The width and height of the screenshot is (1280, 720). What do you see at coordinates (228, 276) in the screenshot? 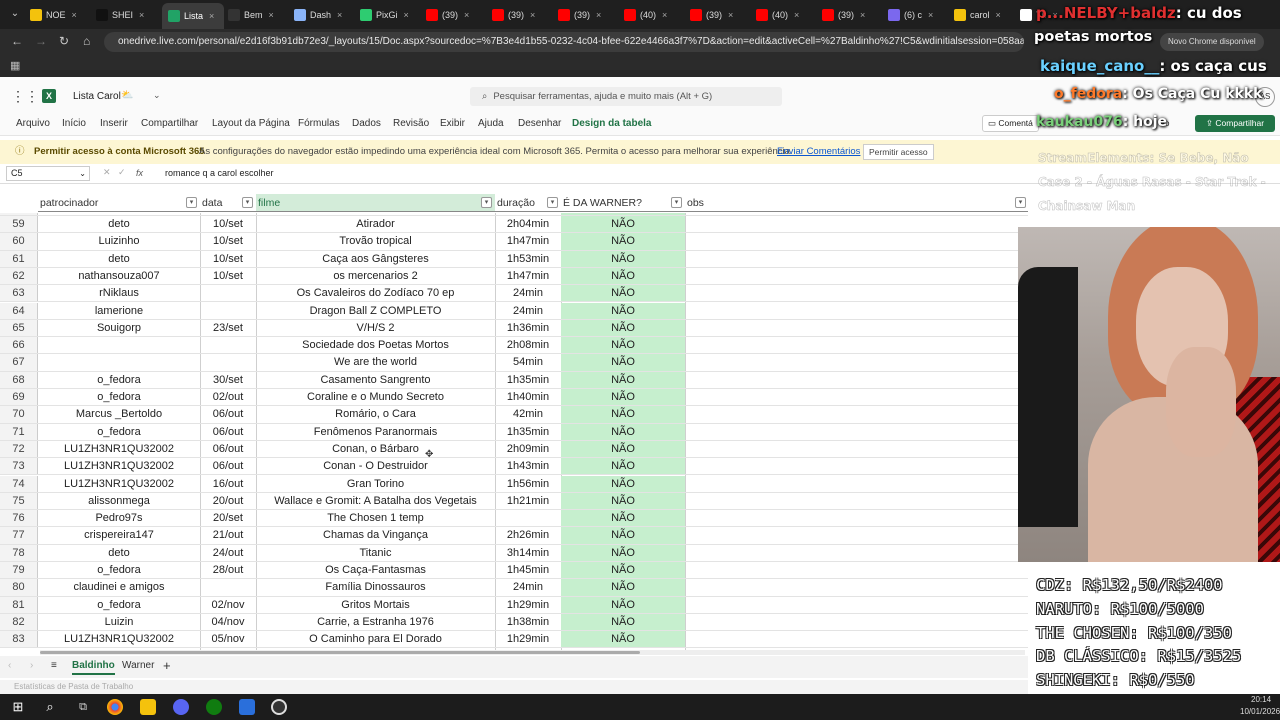
I see `cell-data: 10/set` at bounding box center [228, 276].